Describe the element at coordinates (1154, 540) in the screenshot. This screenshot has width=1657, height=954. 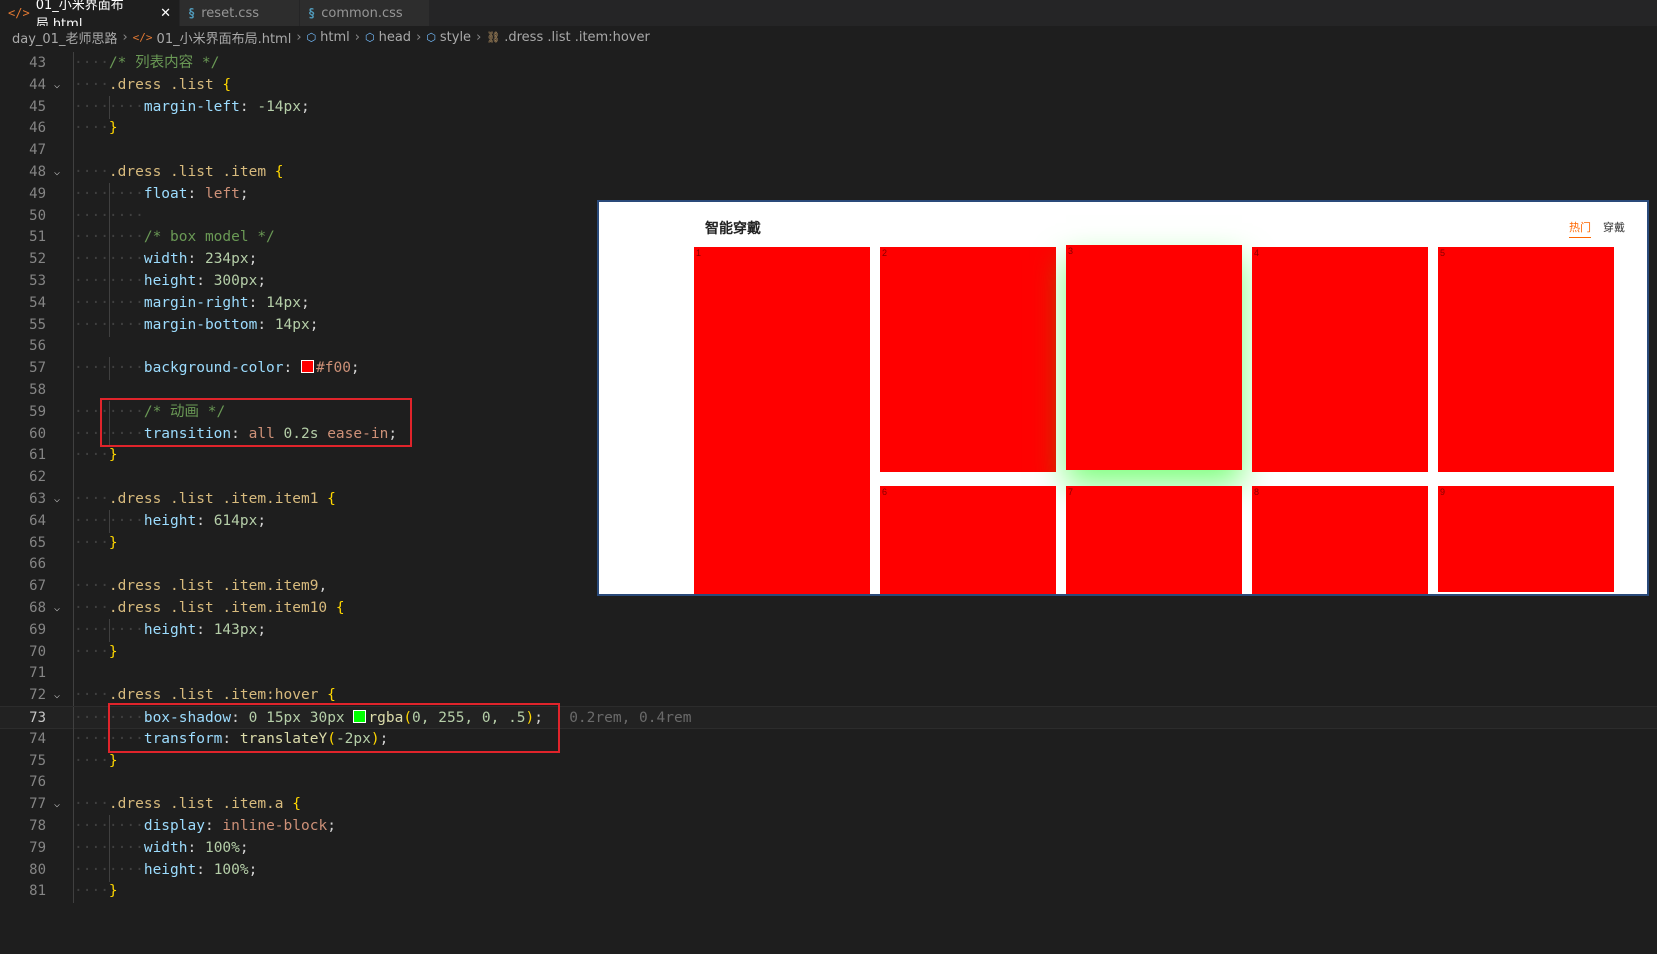
I see `product-card: 7` at that location.